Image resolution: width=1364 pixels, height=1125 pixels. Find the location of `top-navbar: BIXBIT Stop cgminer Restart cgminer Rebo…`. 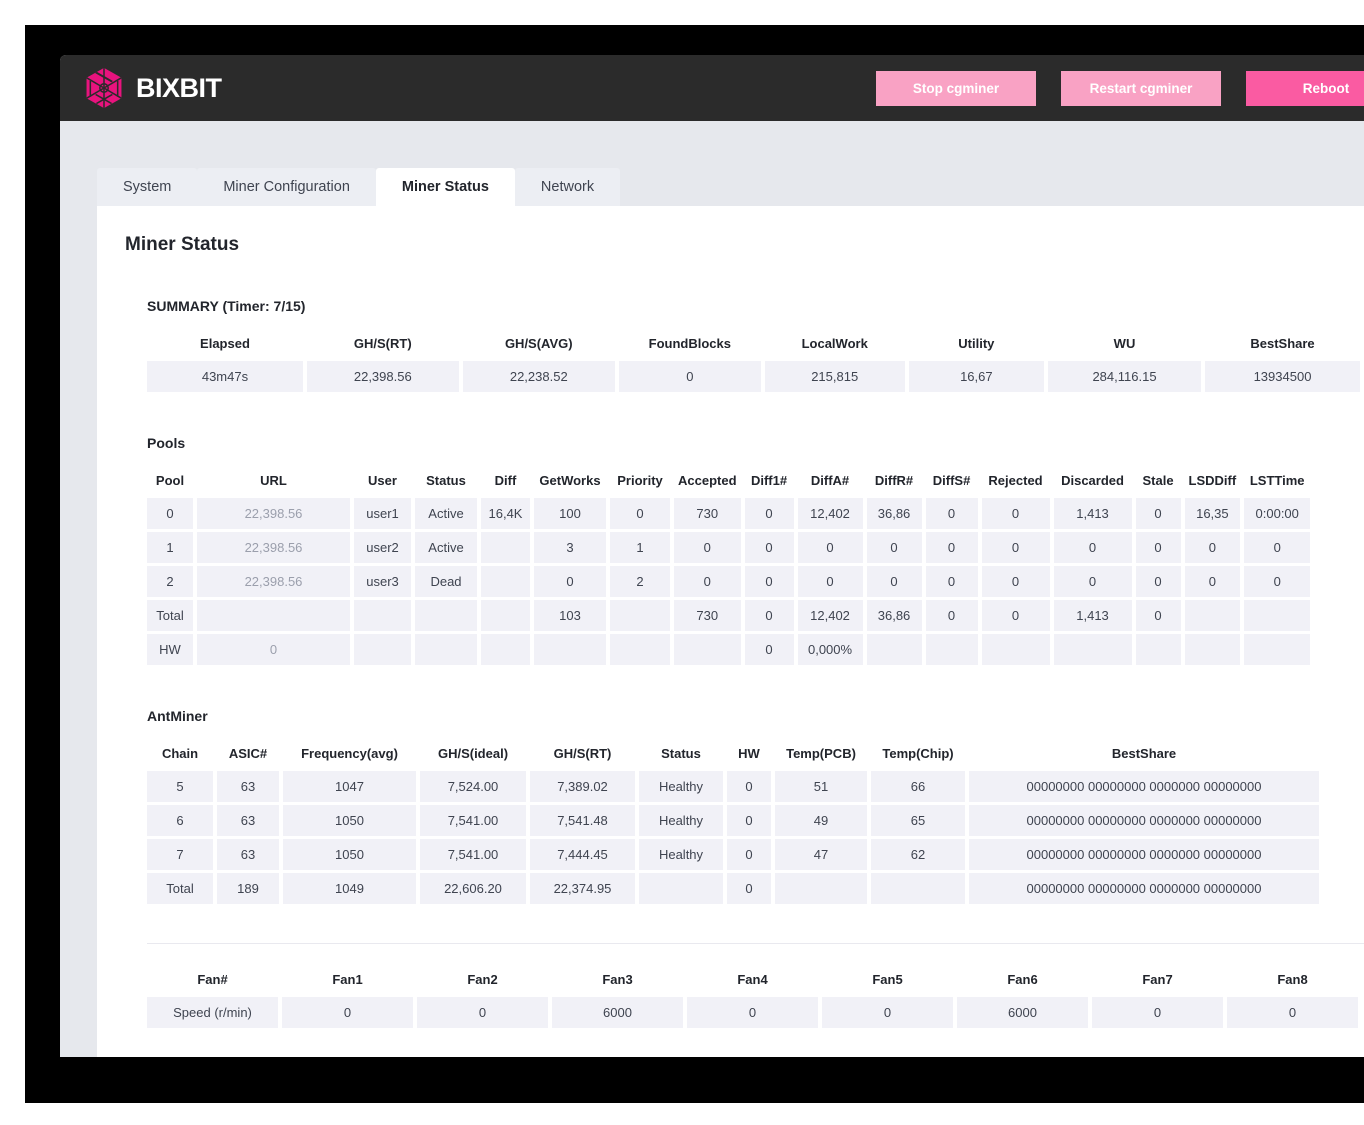

top-navbar: BIXBIT Stop cgminer Restart cgminer Rebo… is located at coordinates (712, 88).